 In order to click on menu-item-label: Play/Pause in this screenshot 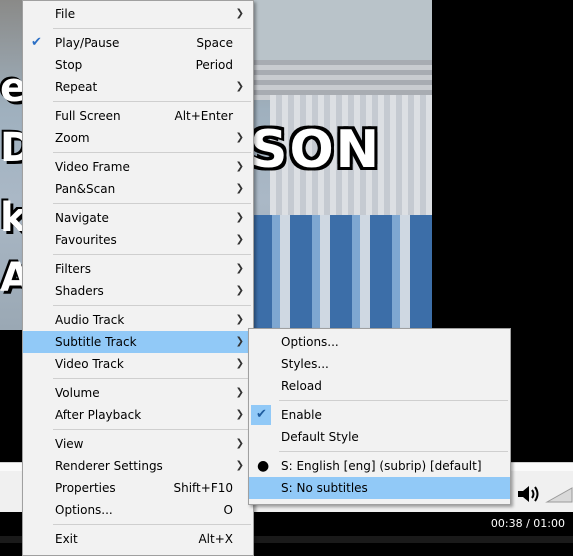, I will do `click(87, 43)`.